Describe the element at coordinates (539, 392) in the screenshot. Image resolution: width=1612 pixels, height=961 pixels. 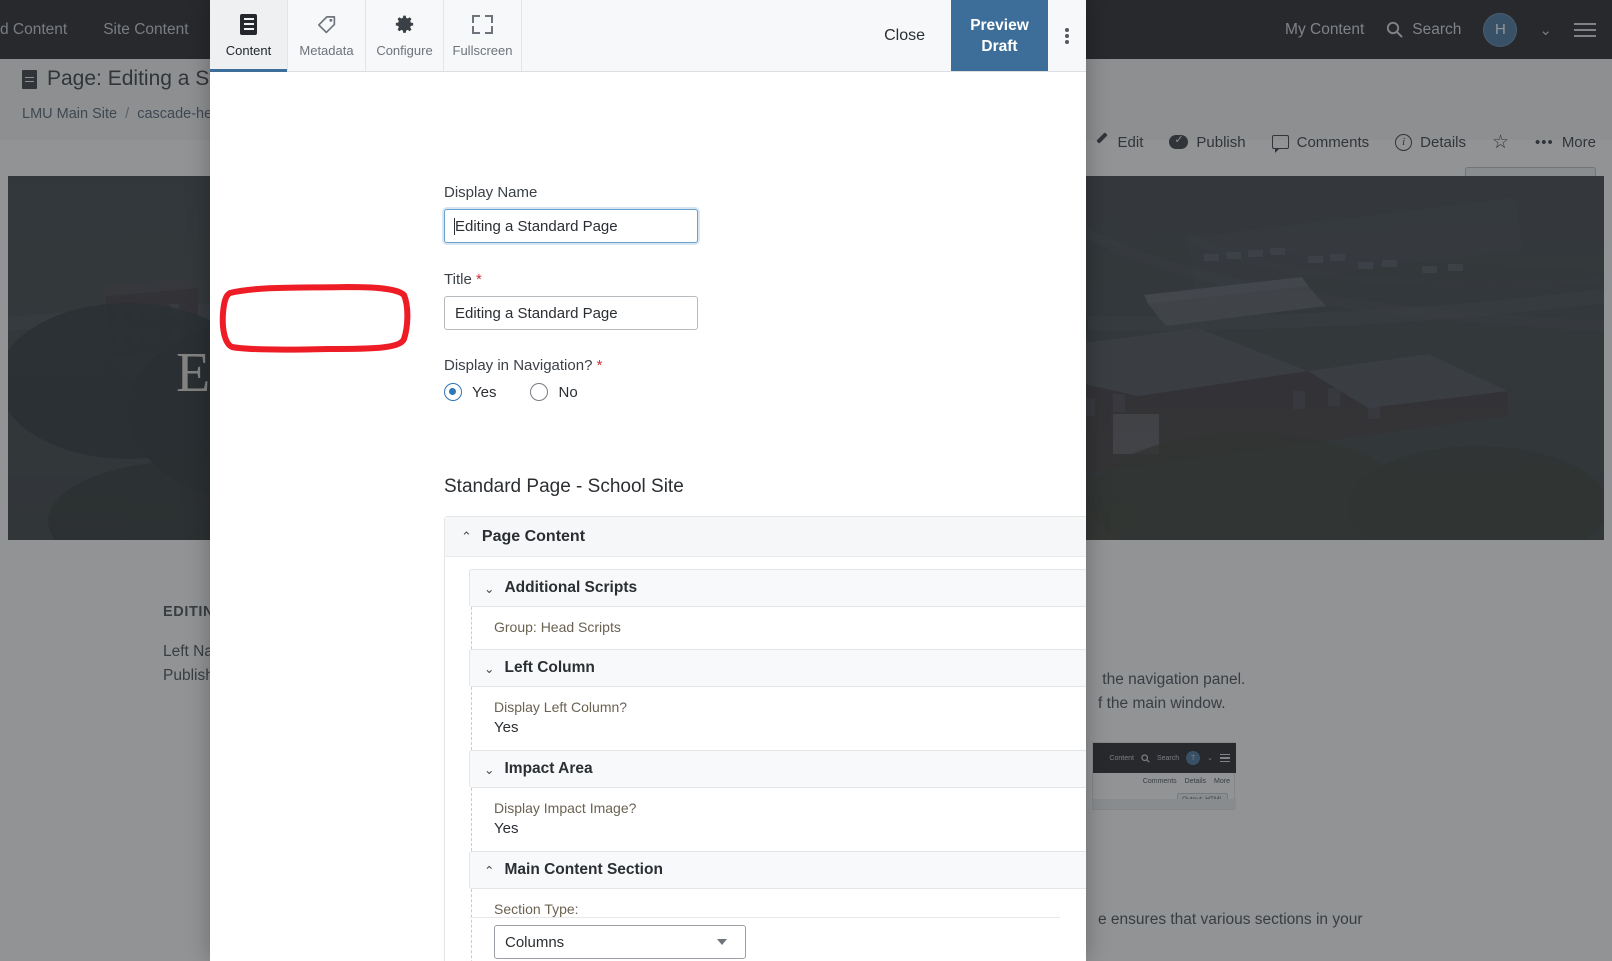
I see `radio-indicator` at that location.